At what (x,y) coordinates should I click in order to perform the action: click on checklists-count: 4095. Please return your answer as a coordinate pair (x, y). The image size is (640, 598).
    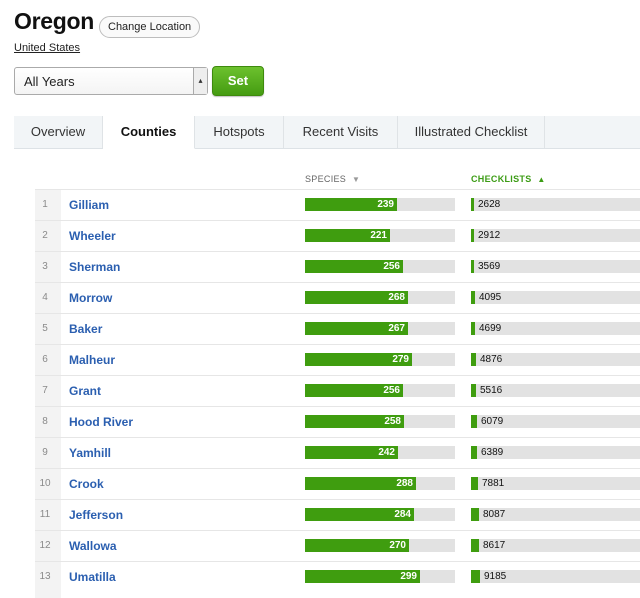
    Looking at the image, I should click on (490, 297).